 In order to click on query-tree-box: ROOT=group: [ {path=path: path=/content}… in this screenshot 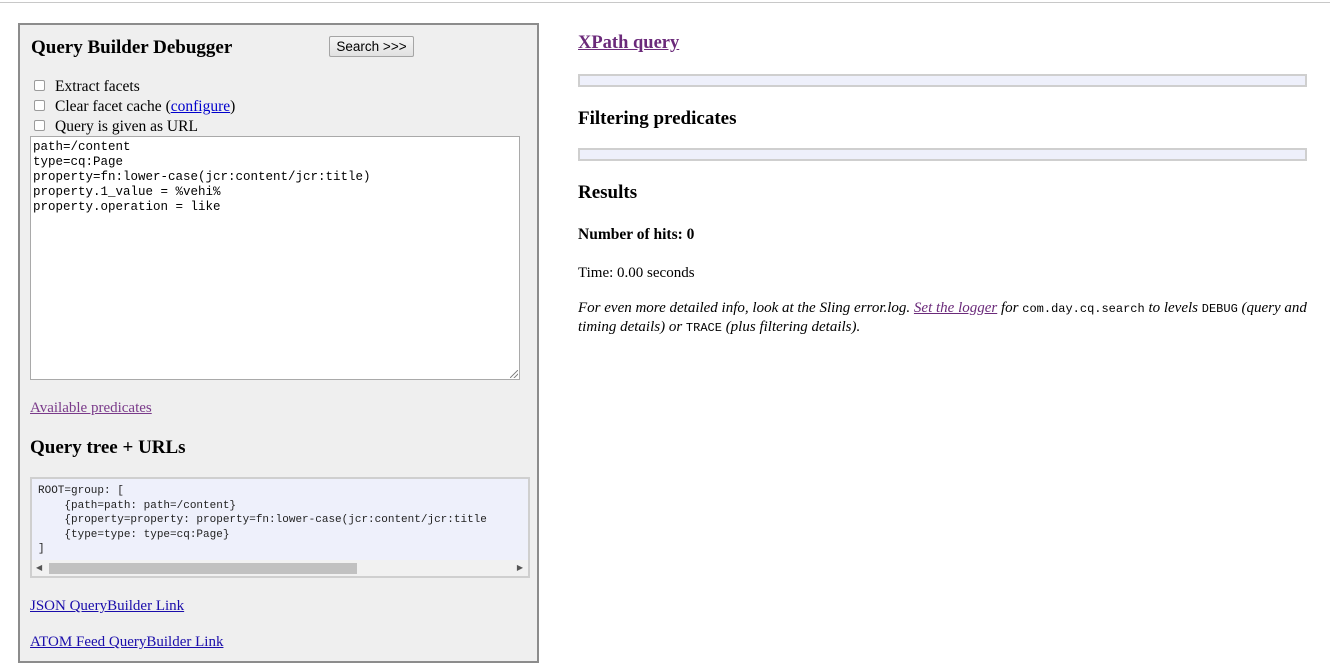, I will do `click(280, 527)`.